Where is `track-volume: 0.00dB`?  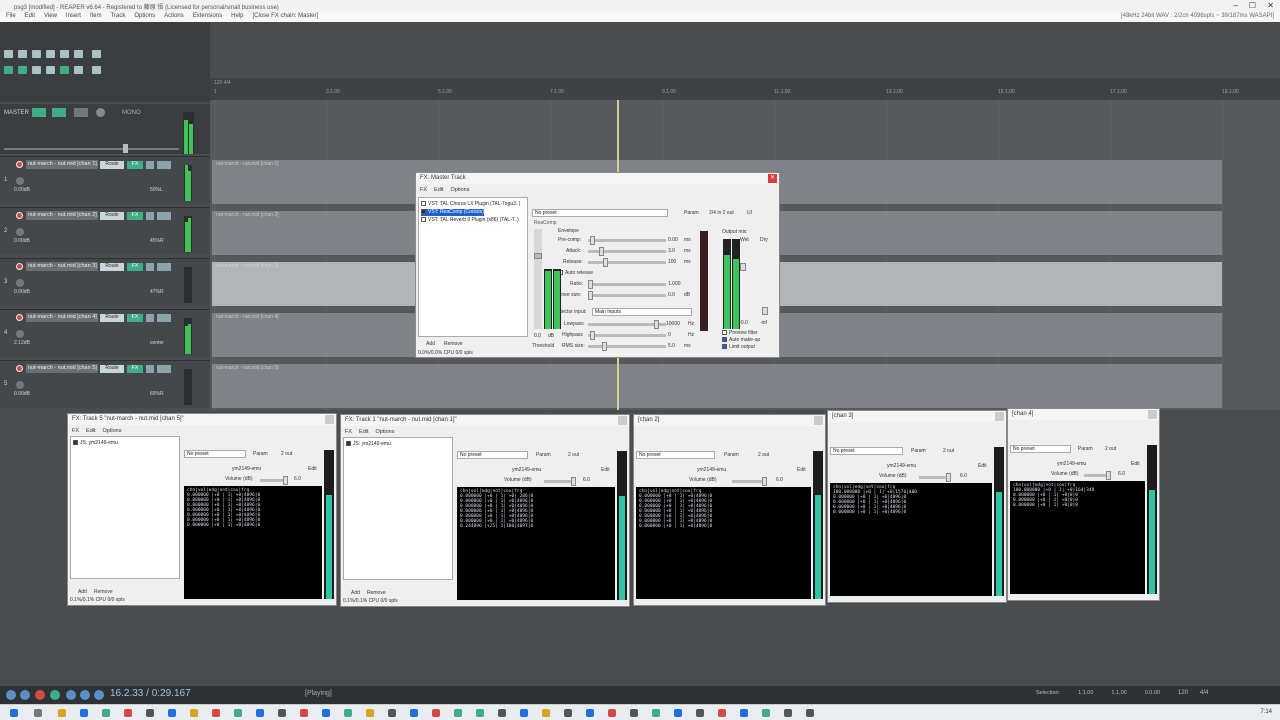
track-volume: 0.00dB is located at coordinates (22, 292).